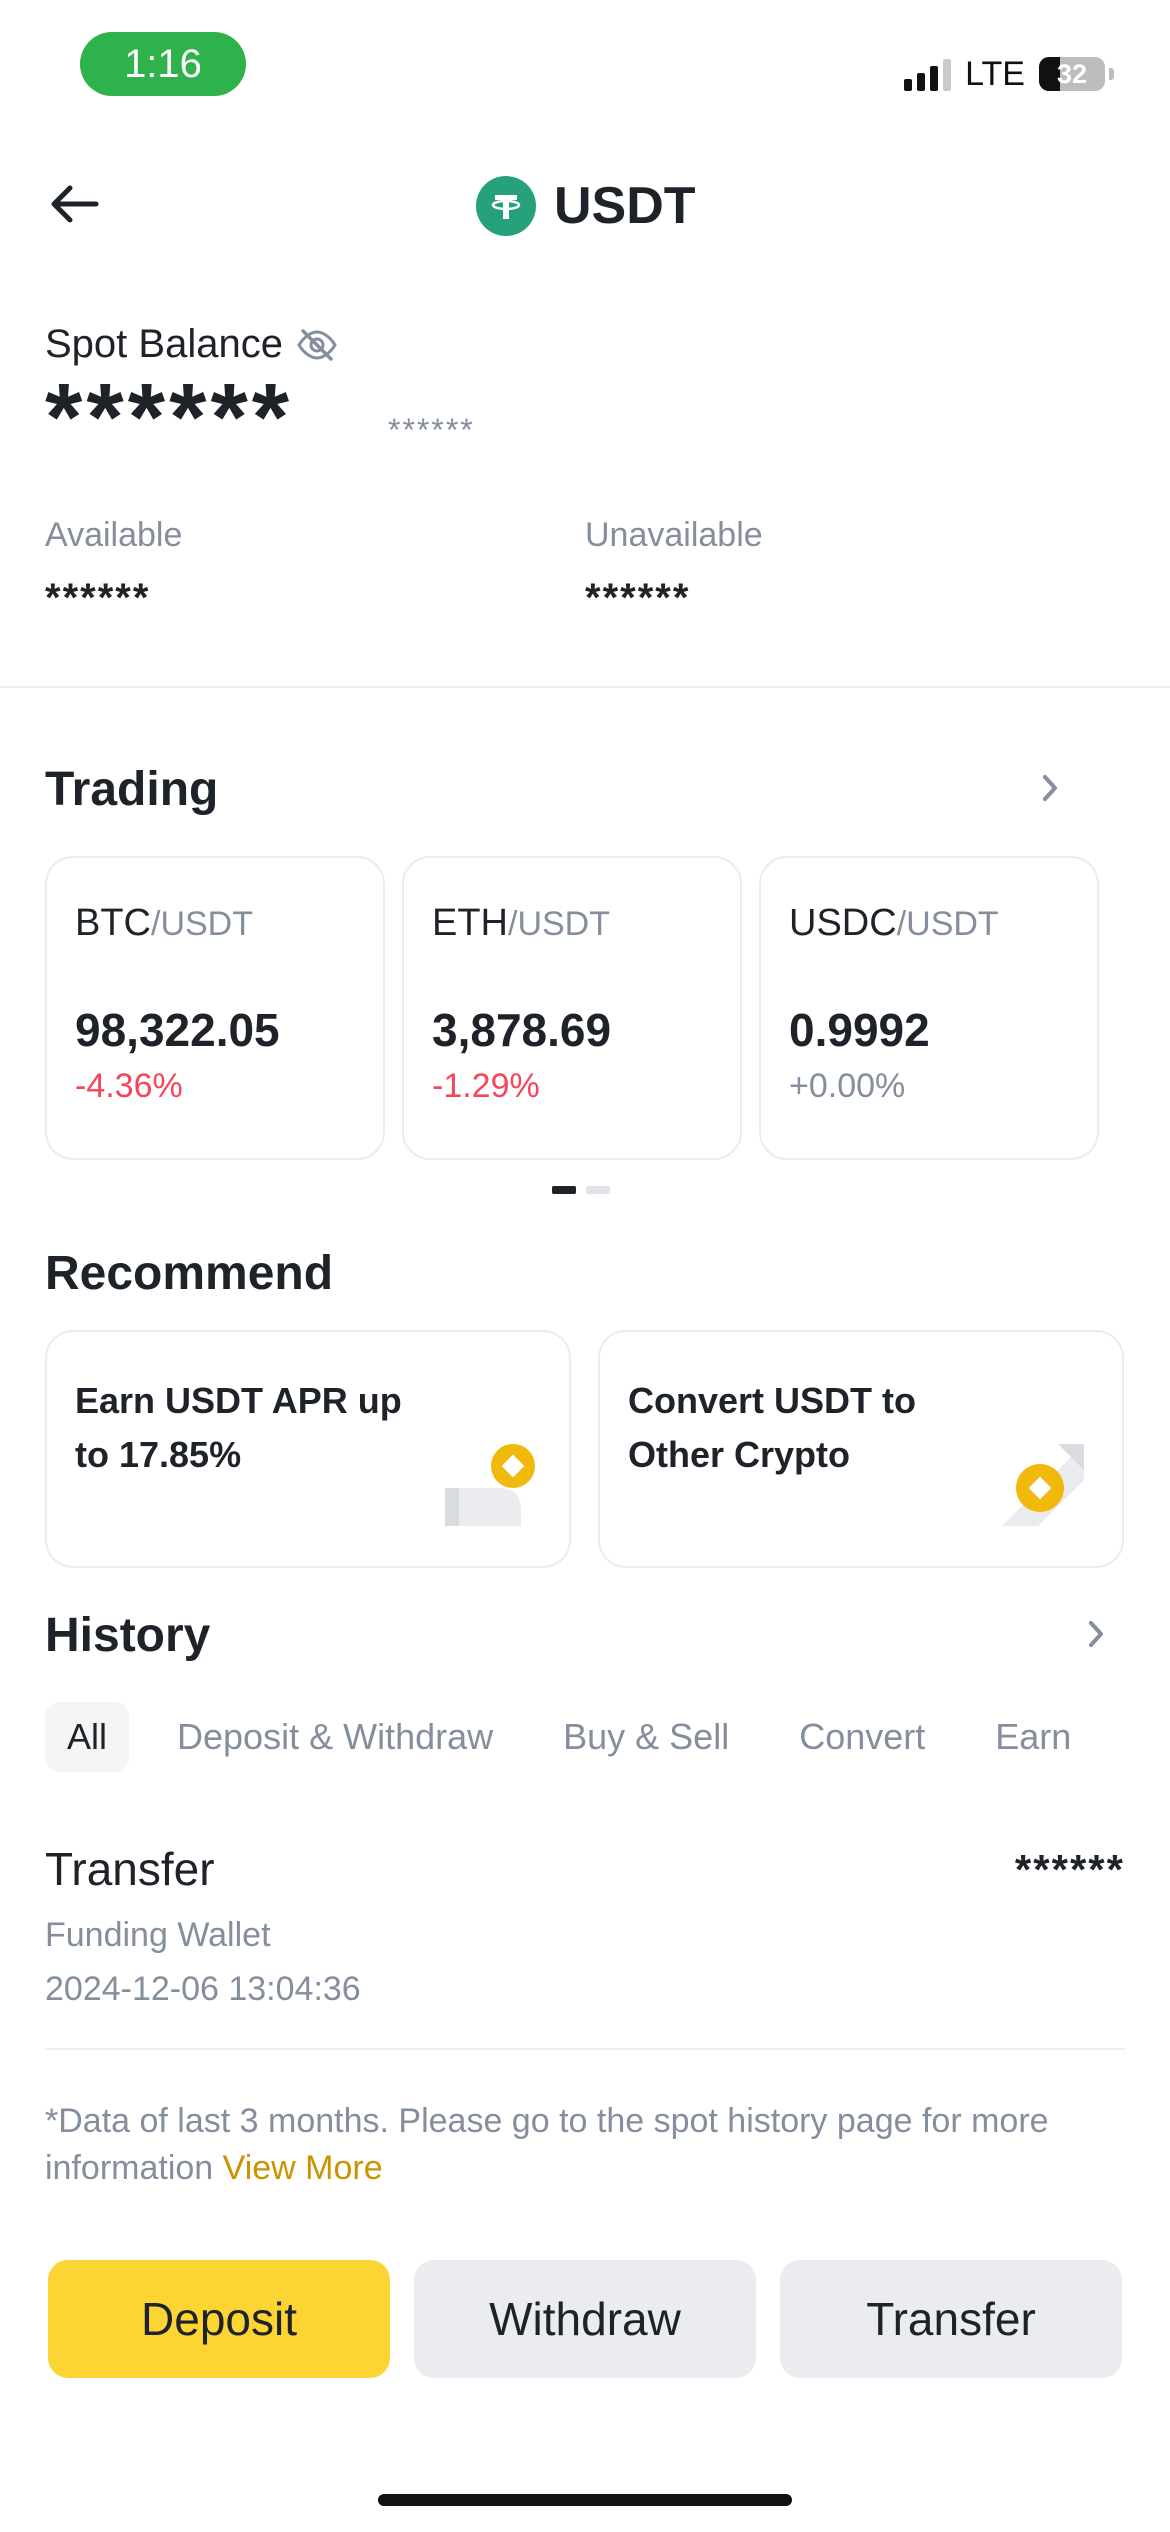 This screenshot has width=1170, height=2532. I want to click on spot-balance-label: Spot Balance, so click(192, 344).